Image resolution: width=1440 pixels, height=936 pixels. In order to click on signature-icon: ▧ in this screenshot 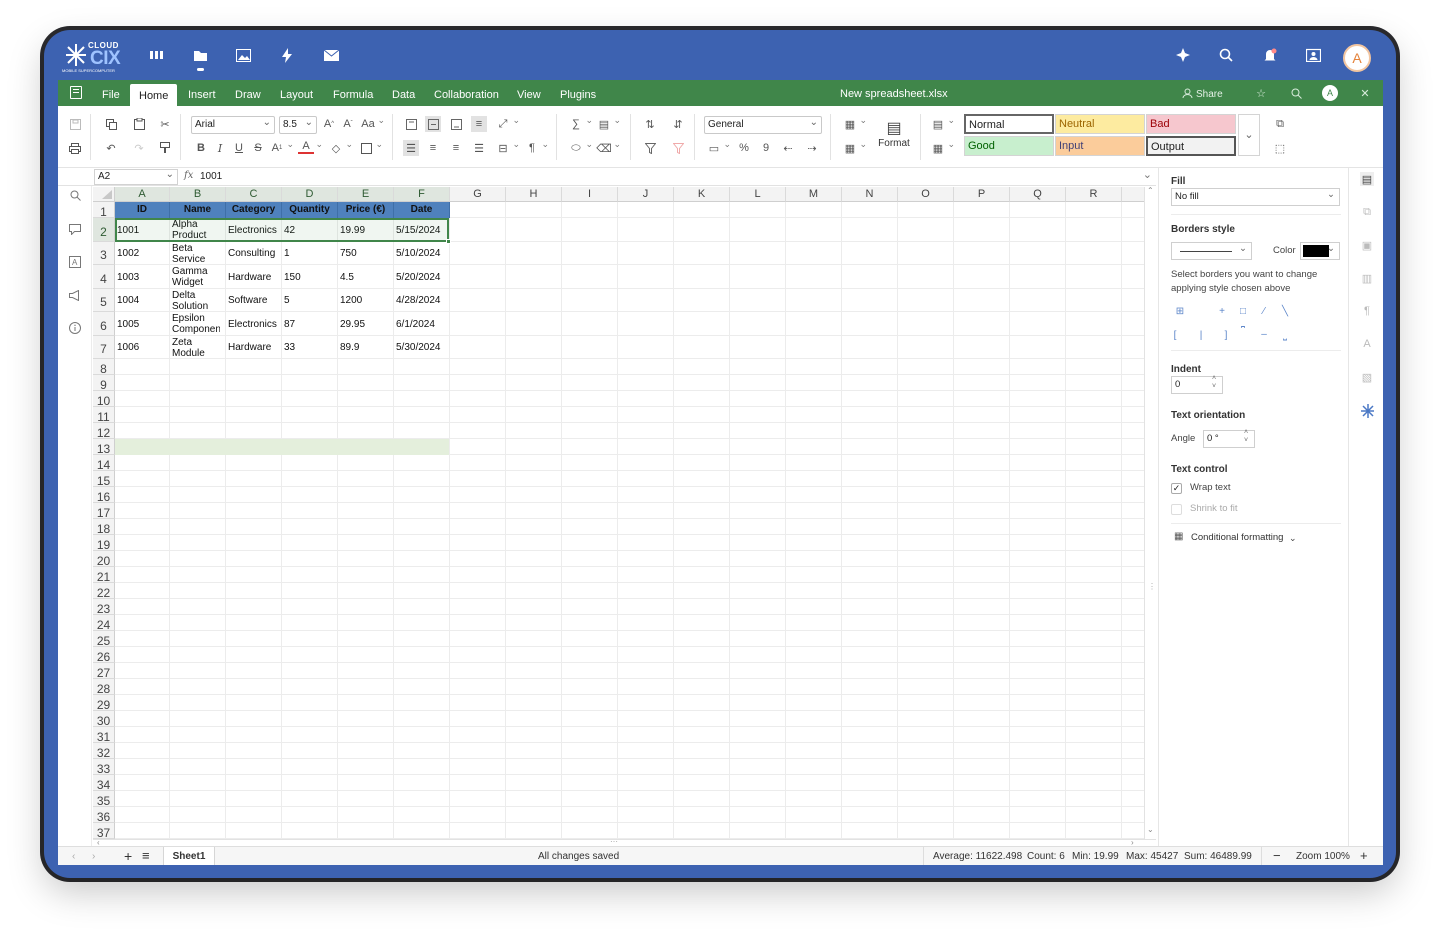, I will do `click(1367, 377)`.